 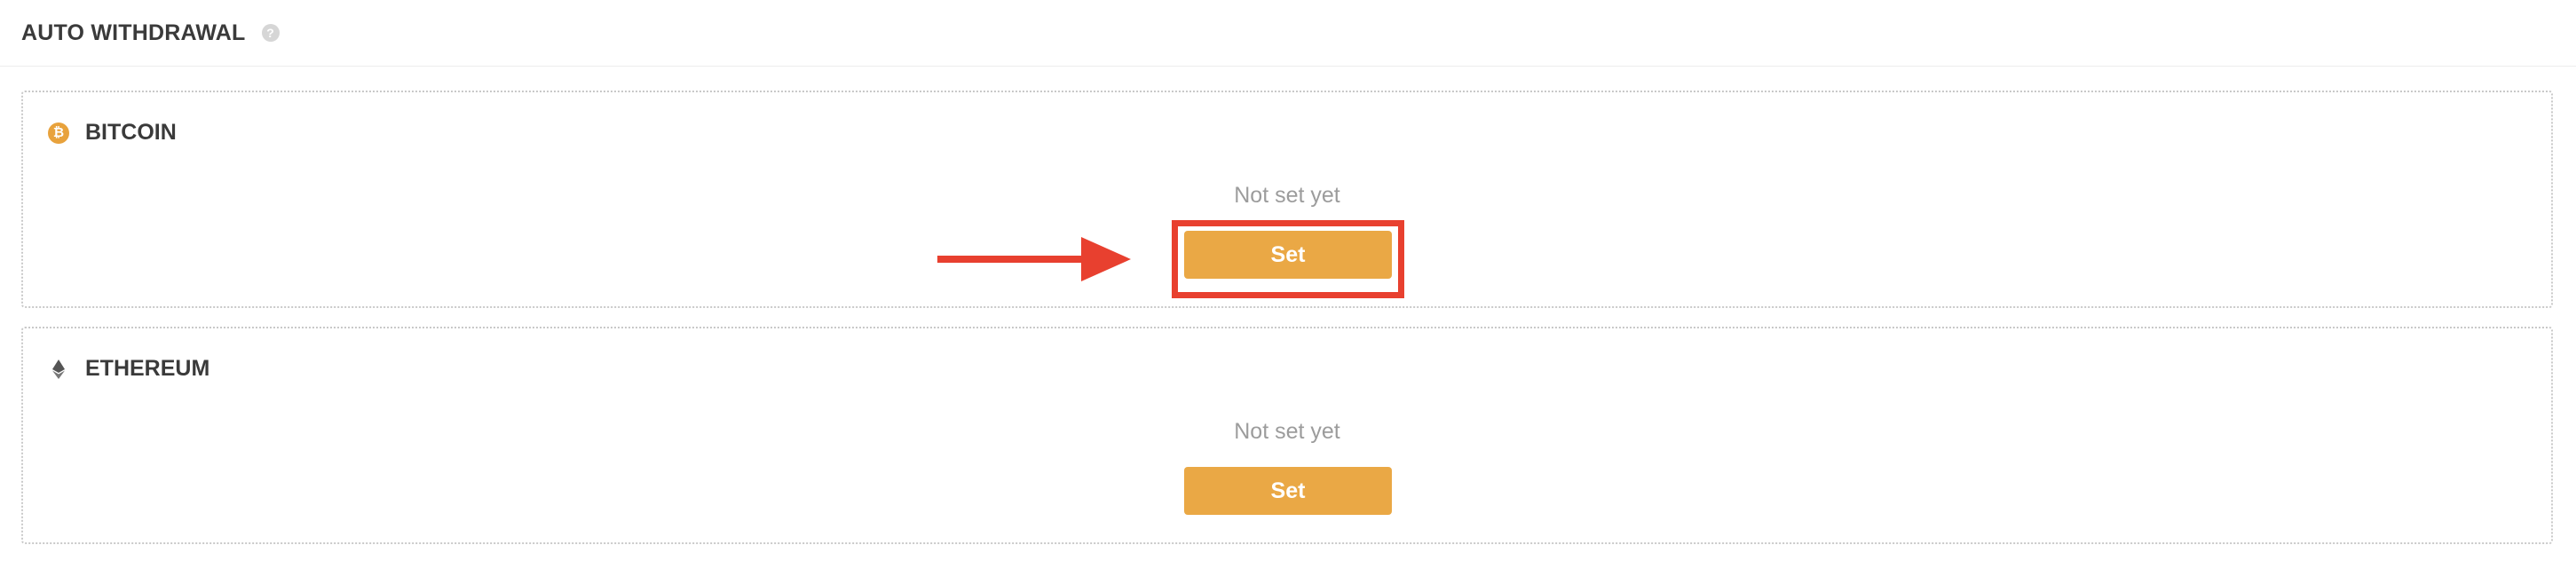 I want to click on ethereum-card-header: ETHEREUM, so click(x=128, y=369).